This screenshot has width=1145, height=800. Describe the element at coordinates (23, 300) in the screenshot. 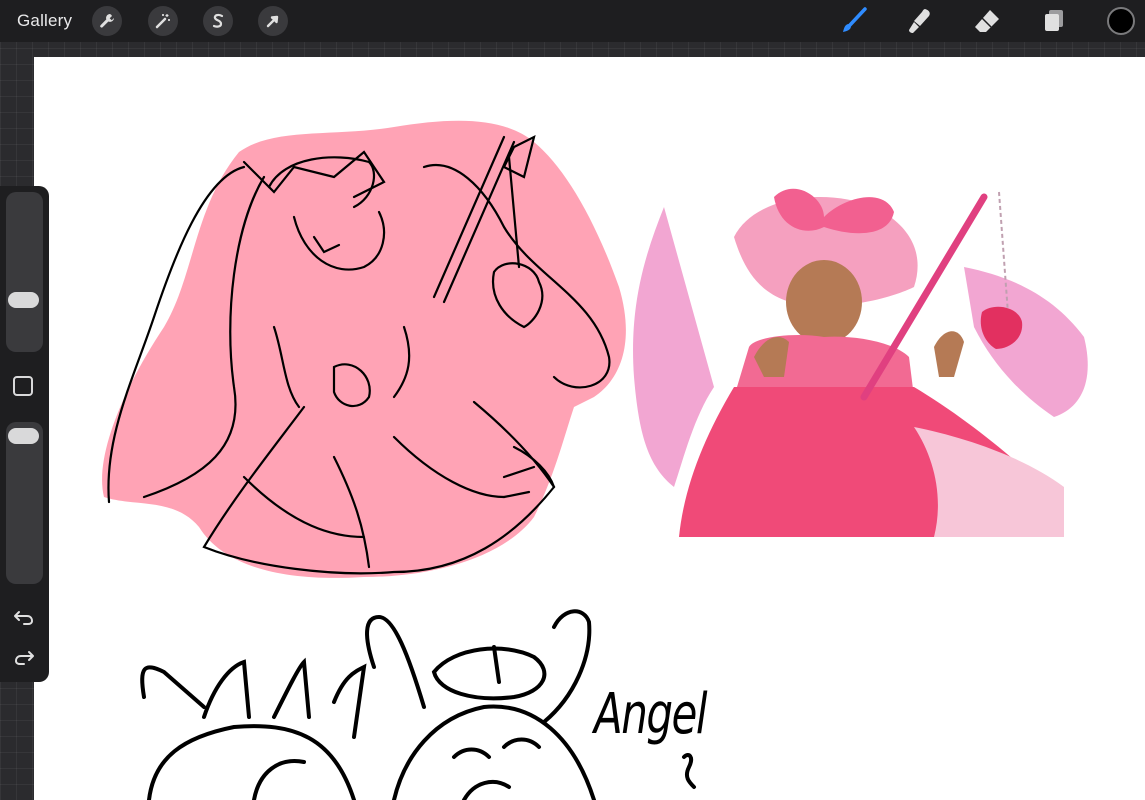

I see `size-slider-icon` at that location.